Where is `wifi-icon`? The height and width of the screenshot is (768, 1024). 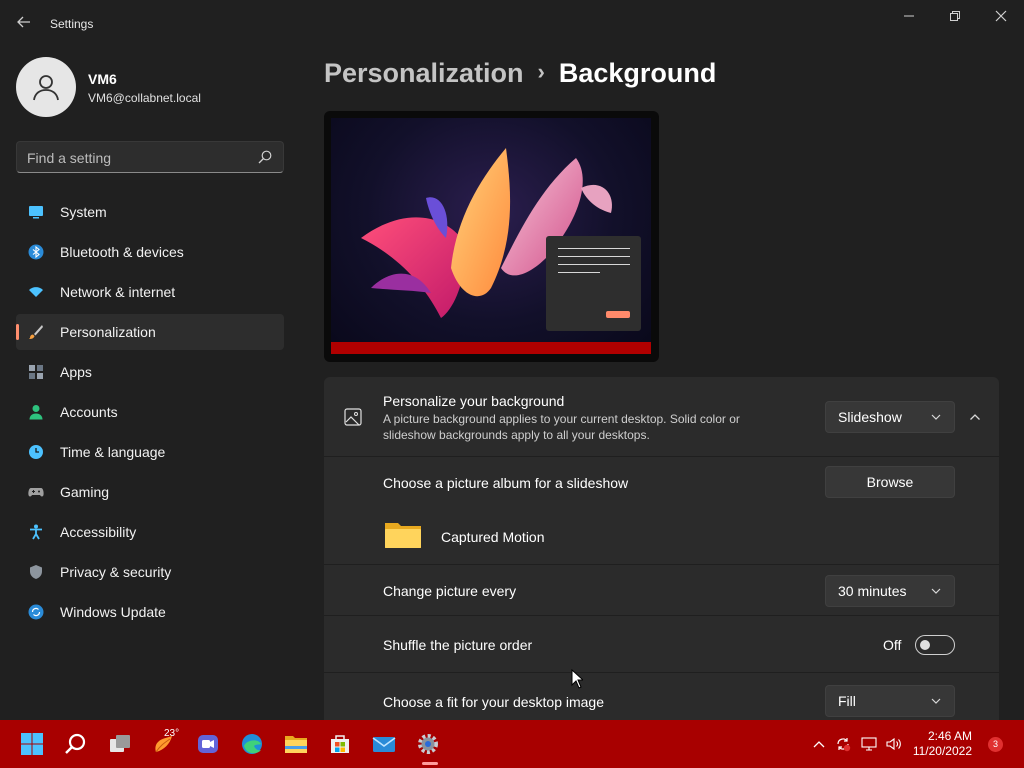 wifi-icon is located at coordinates (36, 292).